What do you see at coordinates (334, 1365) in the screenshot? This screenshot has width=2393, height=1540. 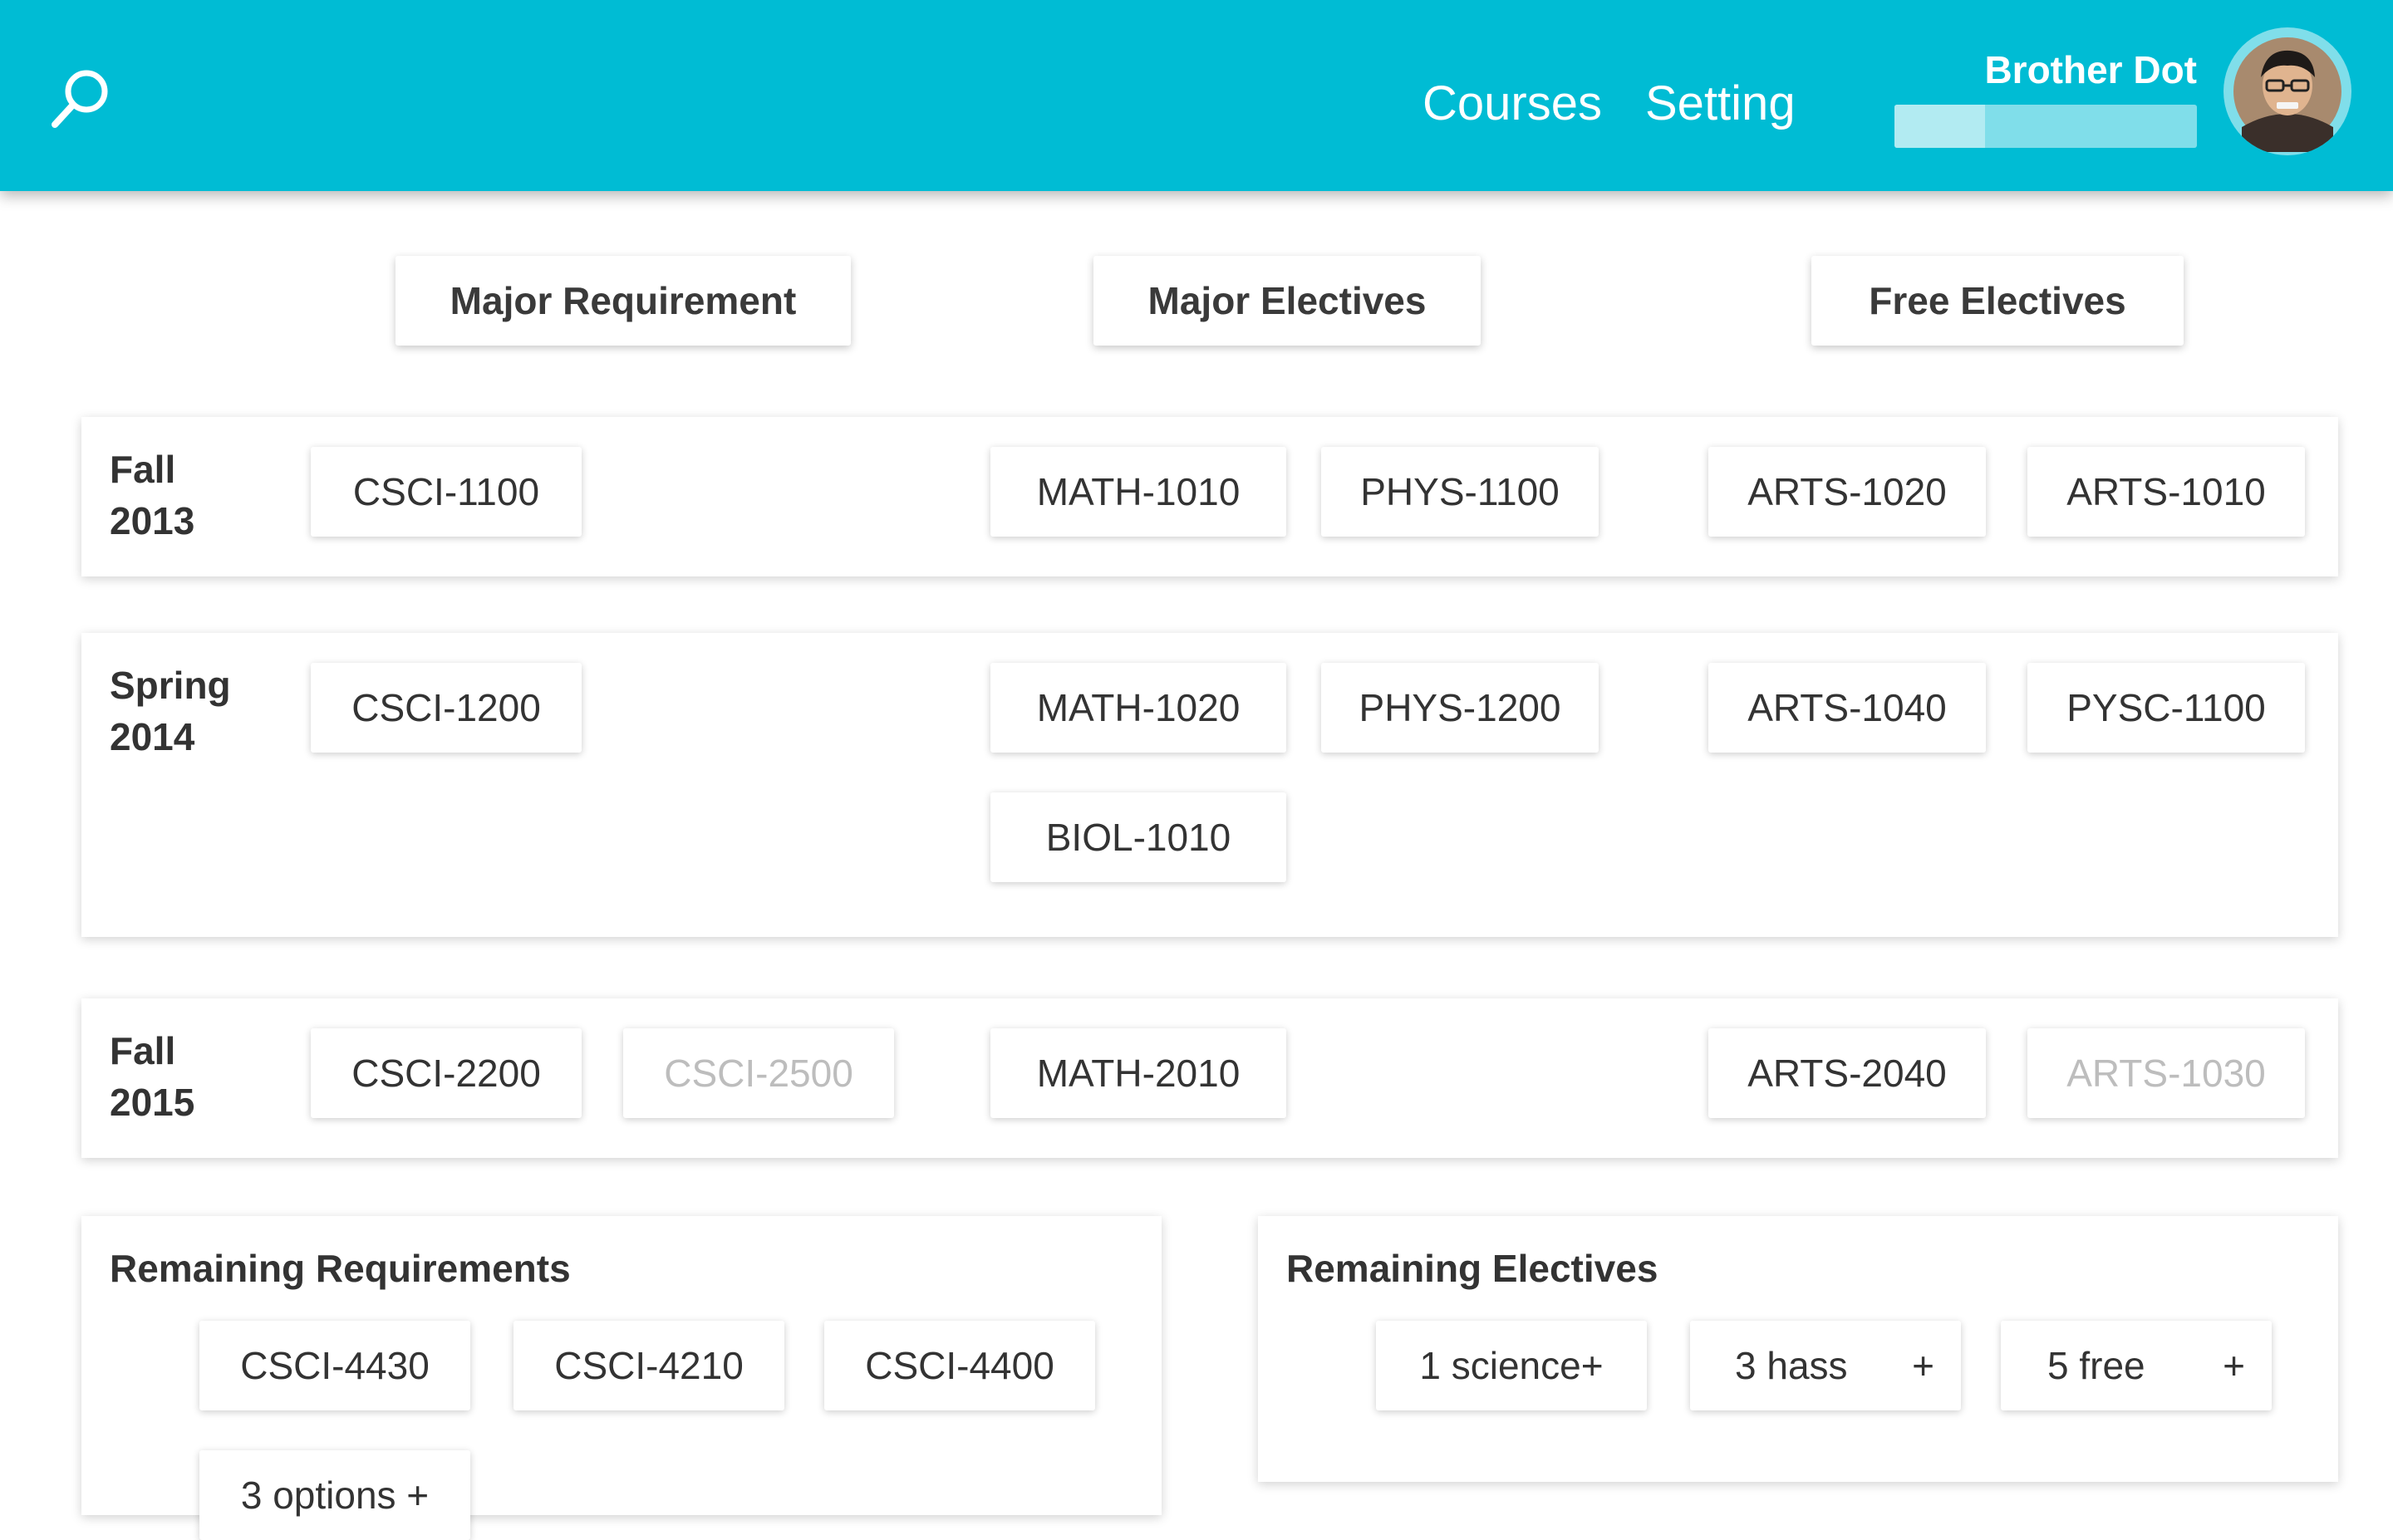 I see `requirement-chip: CSCI-4430` at bounding box center [334, 1365].